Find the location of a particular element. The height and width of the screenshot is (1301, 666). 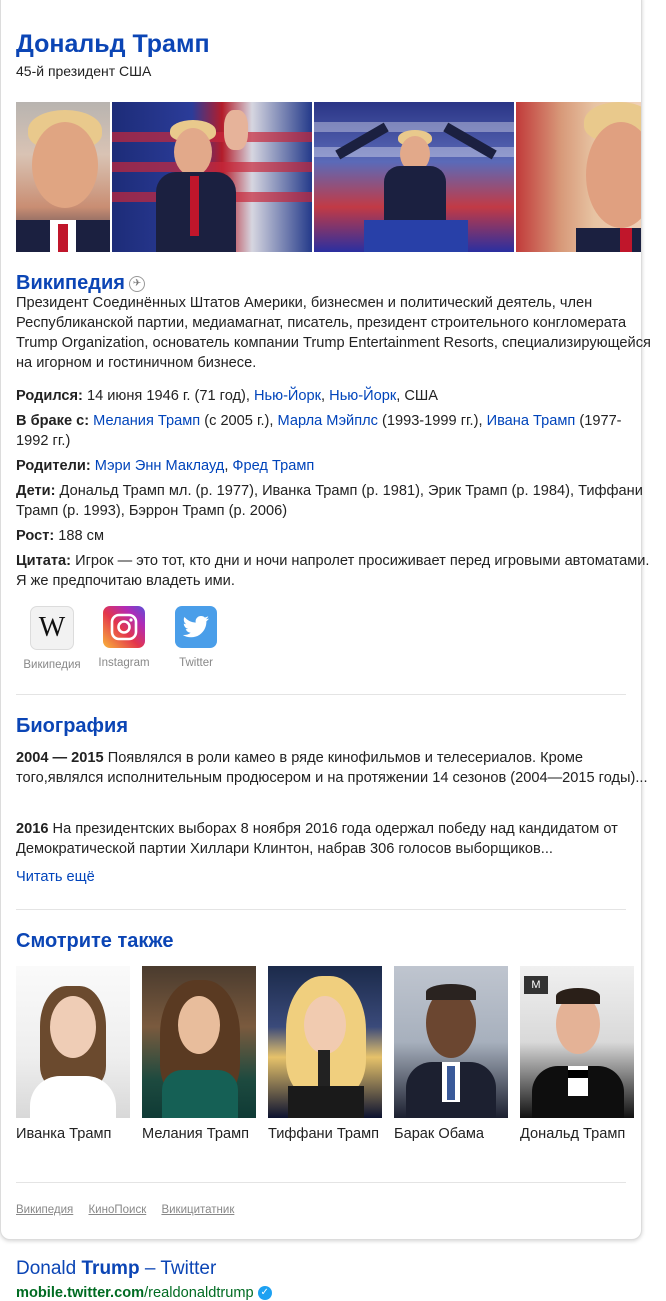

fact-parents-label: Родители: is located at coordinates (53, 466).